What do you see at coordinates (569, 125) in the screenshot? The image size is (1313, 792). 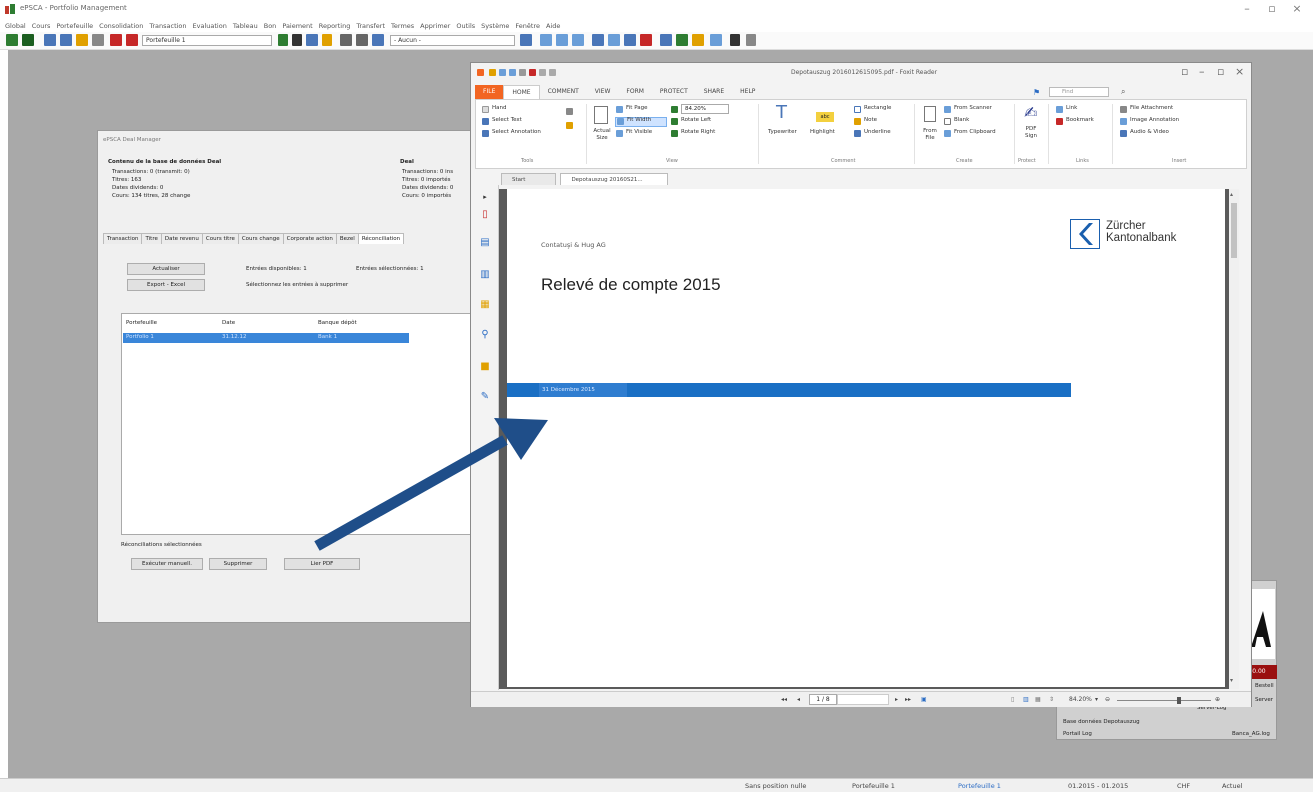 I see `clipboard-icon` at bounding box center [569, 125].